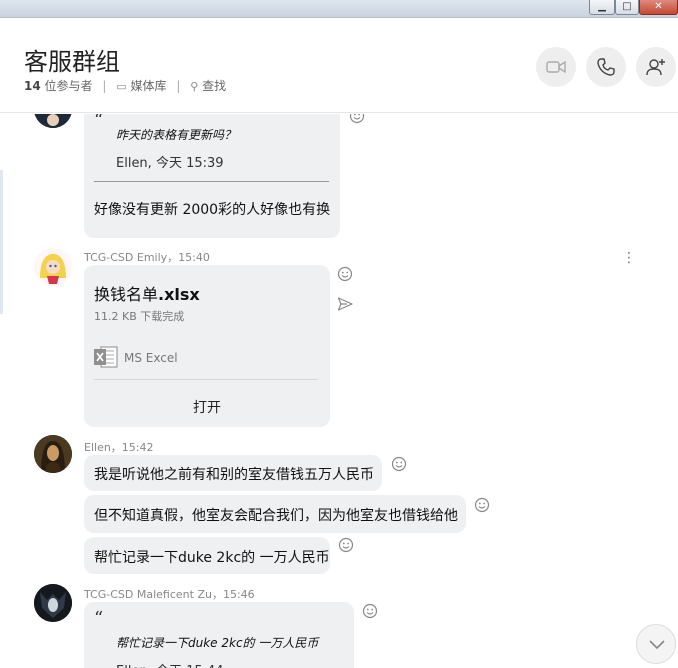 This screenshot has height=668, width=678. Describe the element at coordinates (176, 135) in the screenshot. I see `quoted-message-text: 昨天的表格有更新吗？` at that location.